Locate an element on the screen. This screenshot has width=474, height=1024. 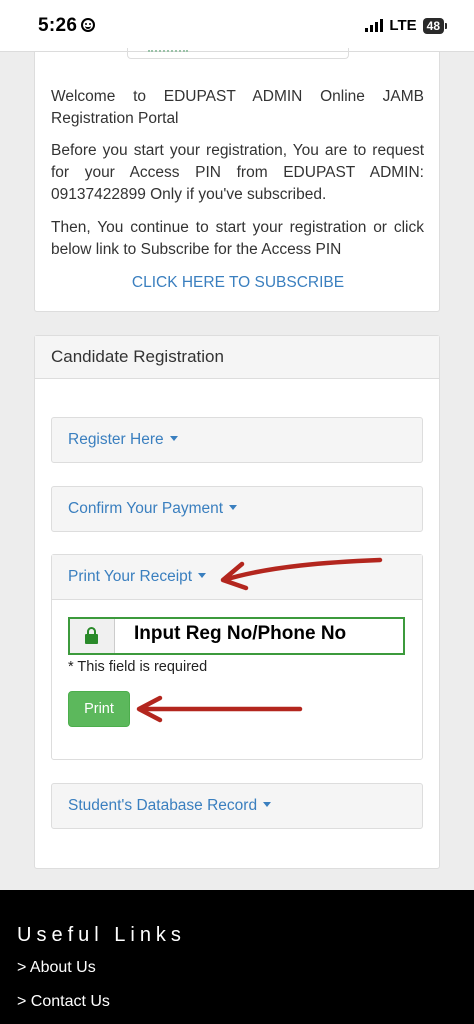
accordion-confirm-payment-label: Confirm Your Payment is located at coordinates (146, 508).